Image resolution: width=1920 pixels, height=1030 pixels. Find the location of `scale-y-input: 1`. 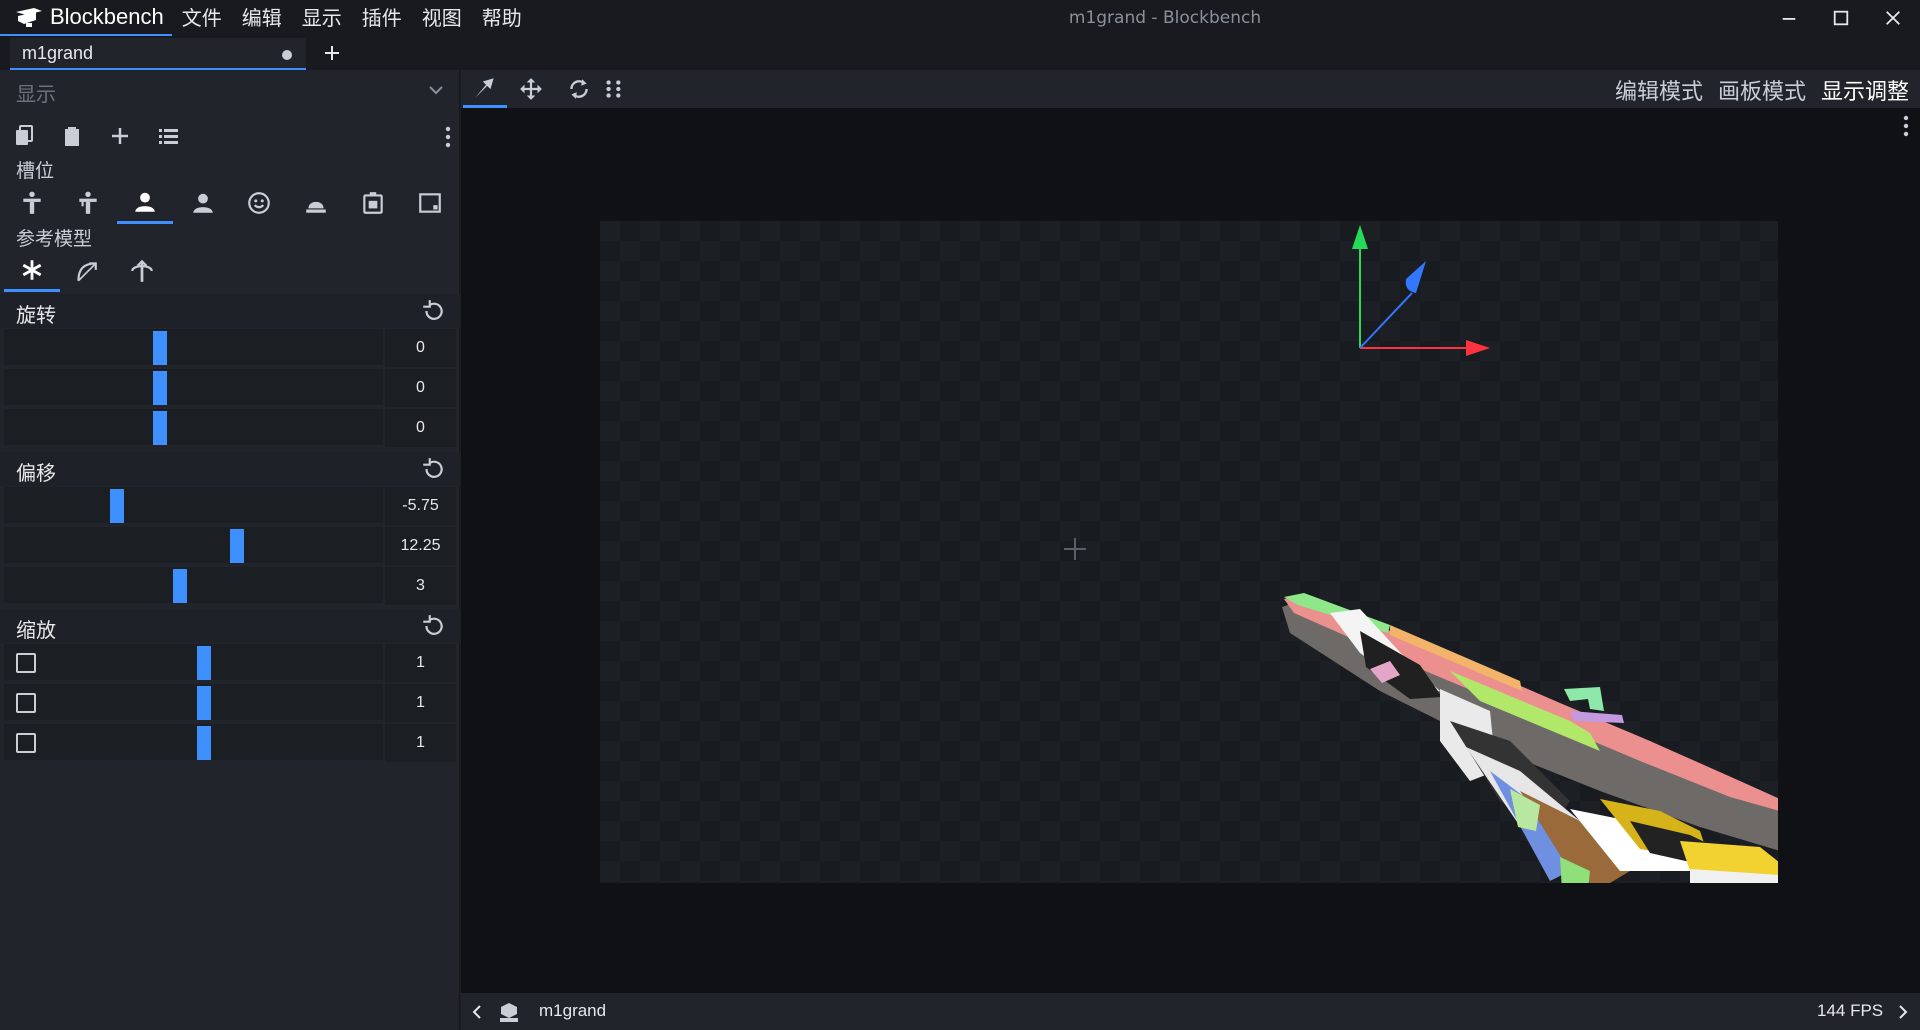

scale-y-input: 1 is located at coordinates (419, 703).